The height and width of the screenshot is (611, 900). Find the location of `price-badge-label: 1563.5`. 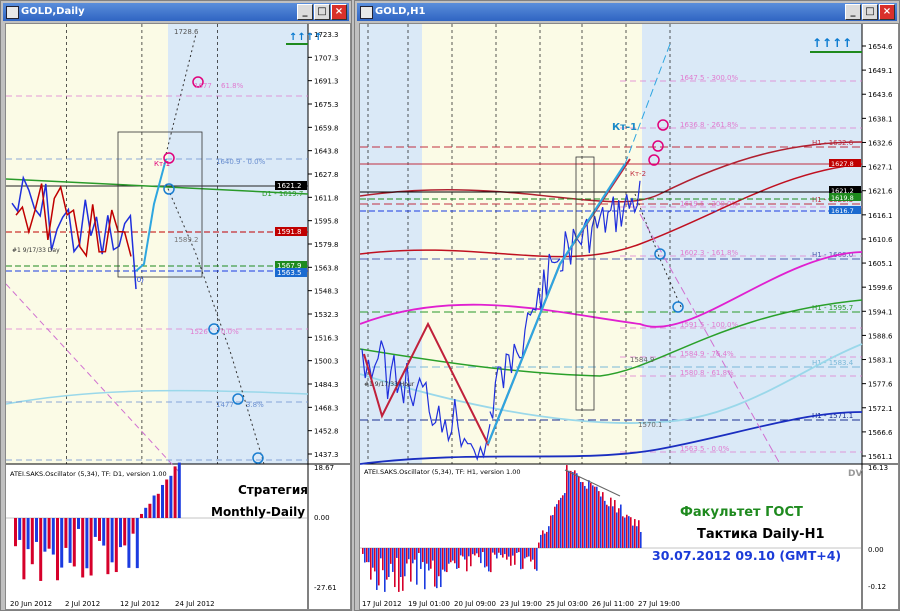

price-badge-label: 1563.5 is located at coordinates (289, 273).